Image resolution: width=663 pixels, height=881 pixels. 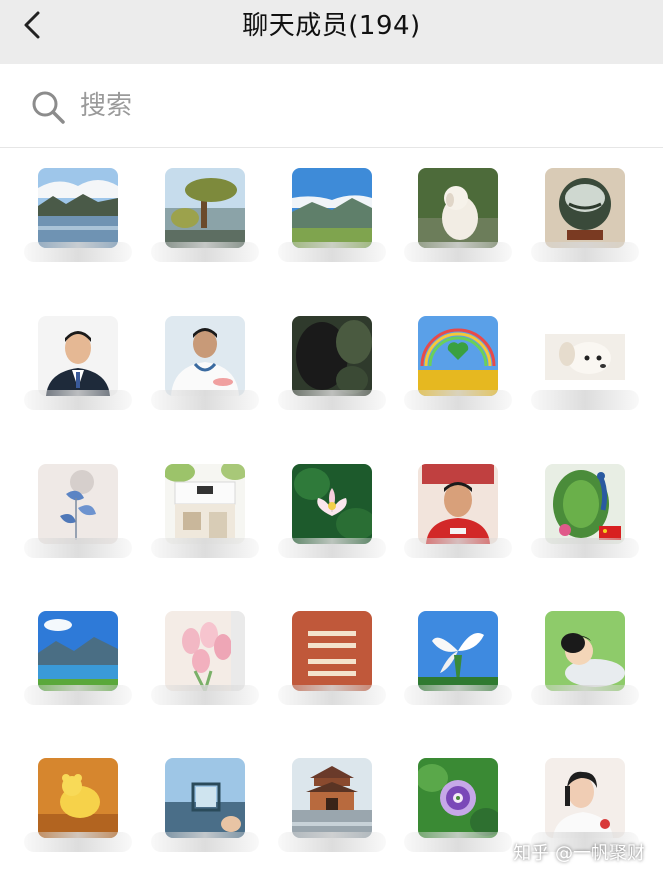 What do you see at coordinates (48, 107) in the screenshot?
I see `search-icon` at bounding box center [48, 107].